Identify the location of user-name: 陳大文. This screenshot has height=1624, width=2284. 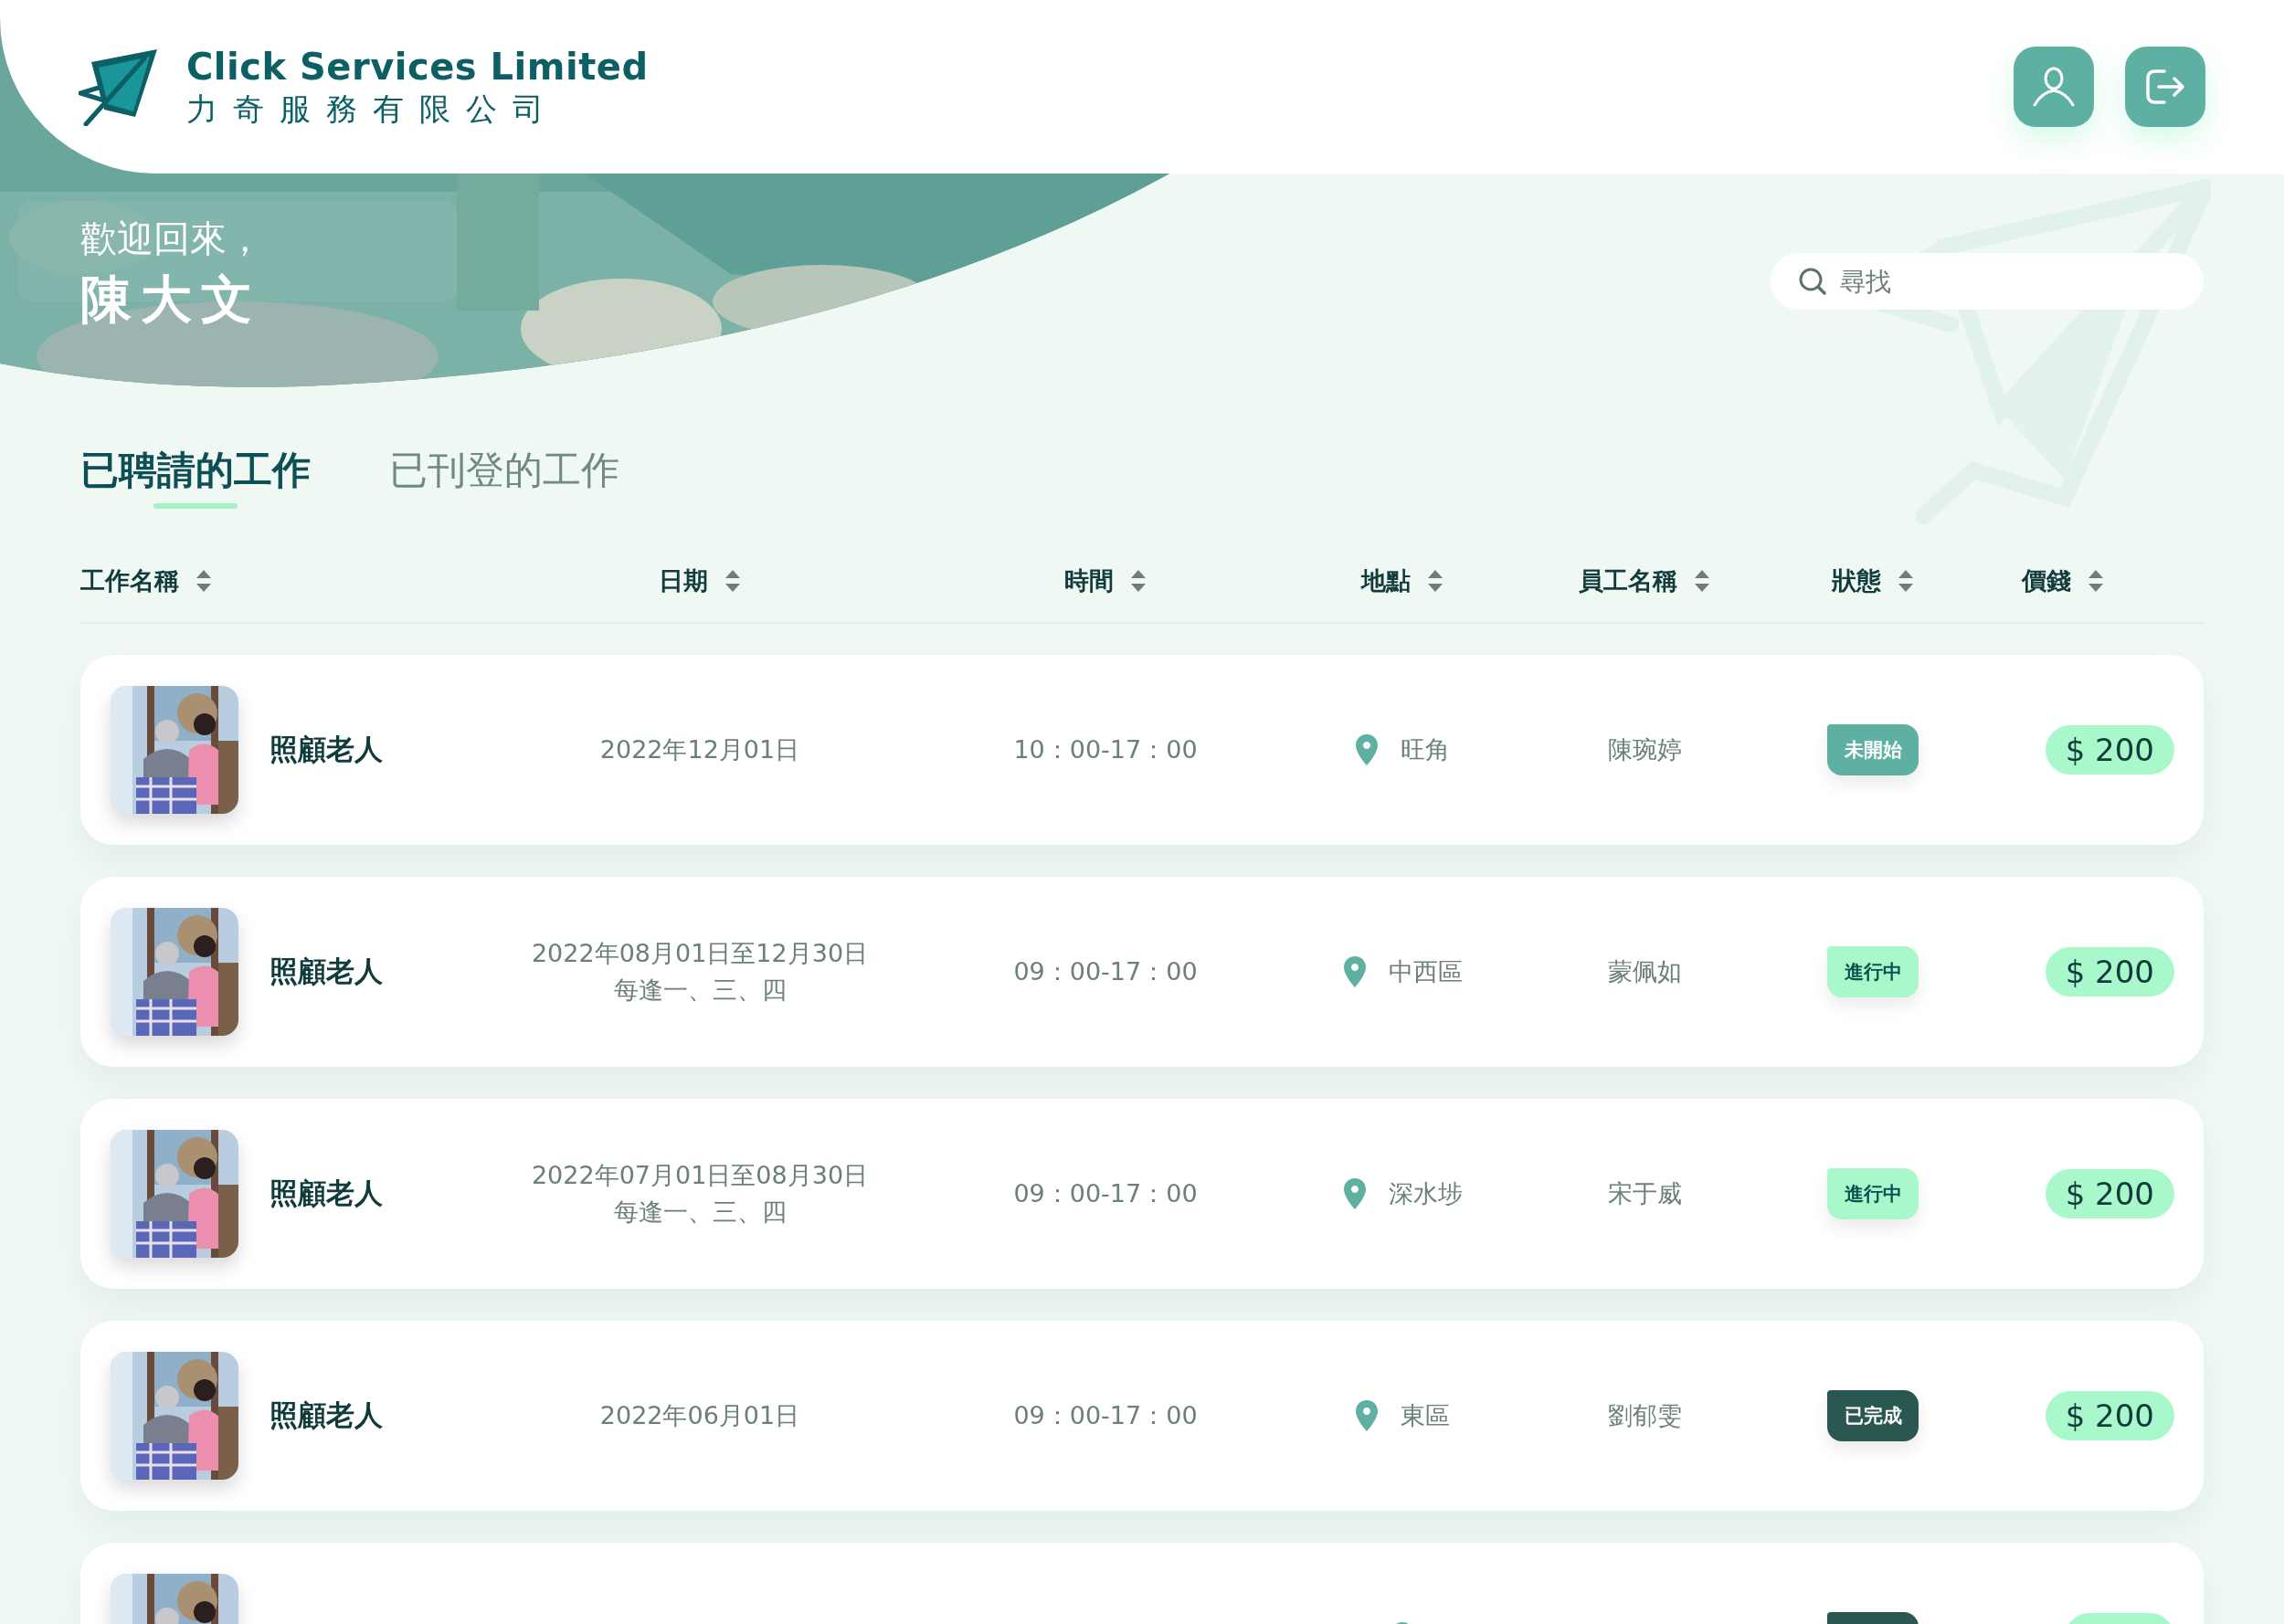
(170, 300).